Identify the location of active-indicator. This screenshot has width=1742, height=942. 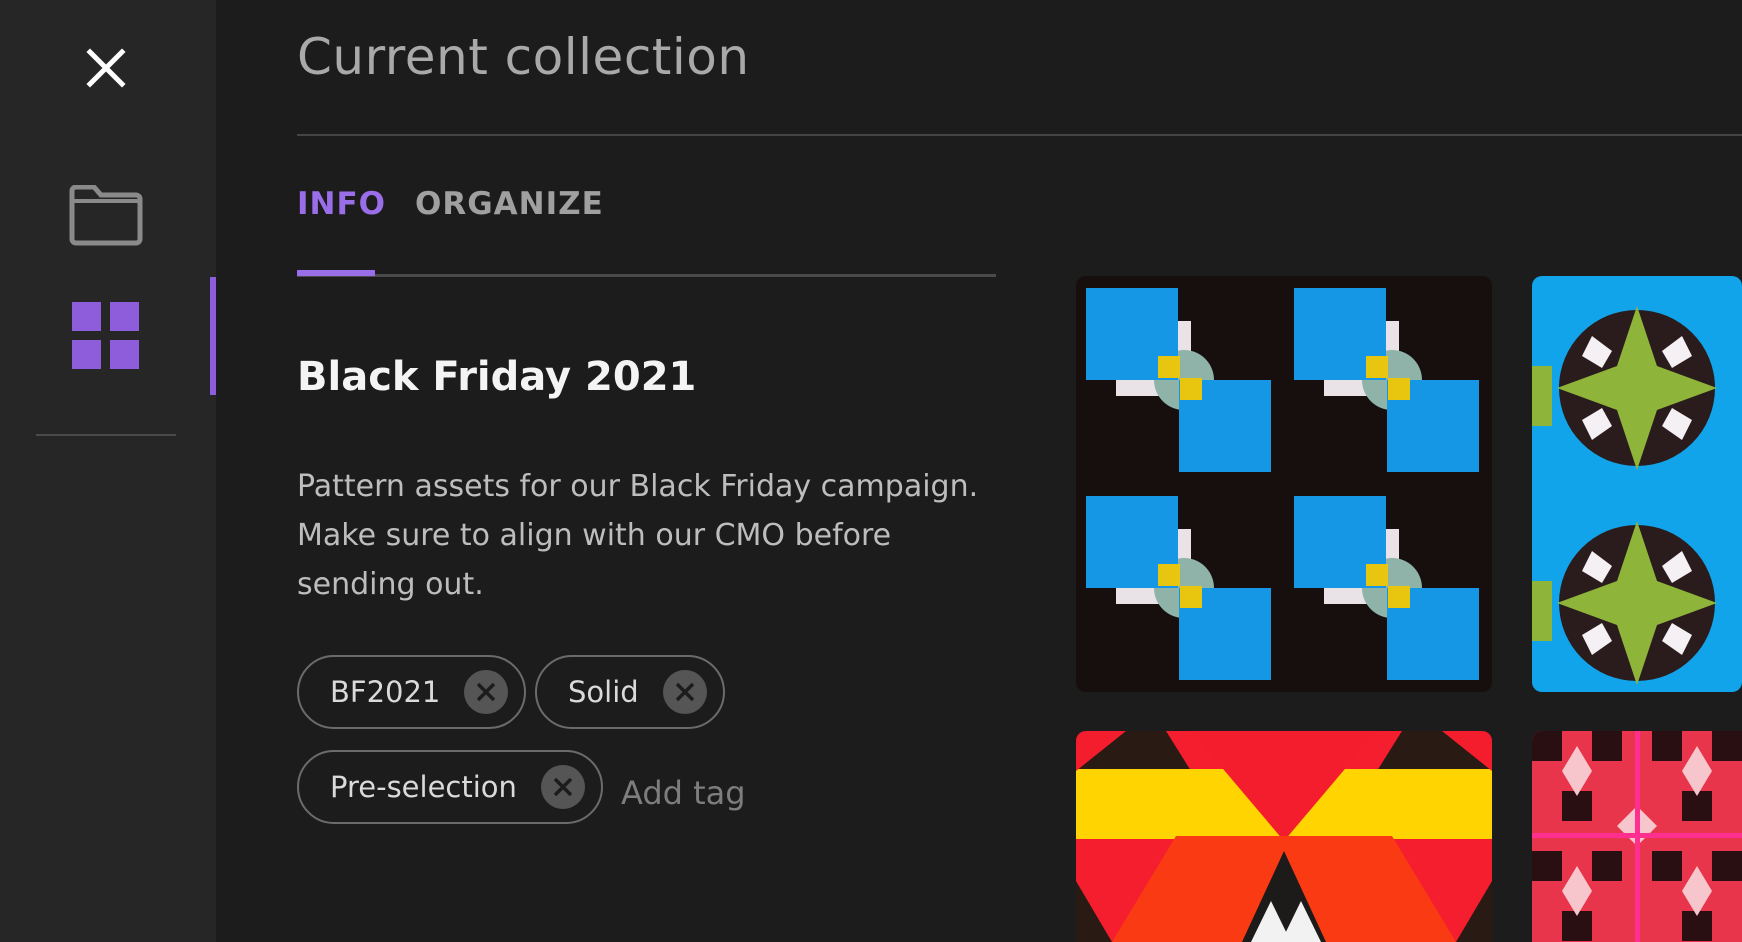
(213, 336).